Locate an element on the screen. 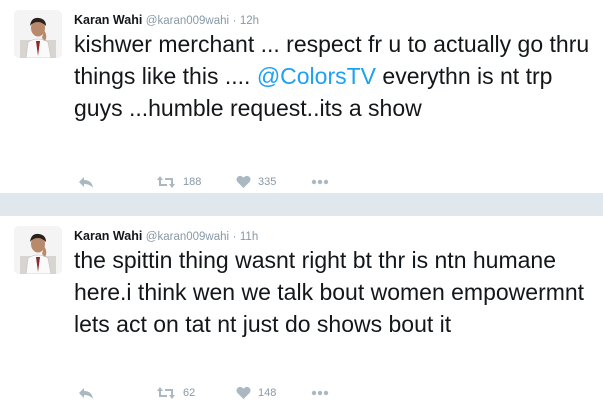  retweet-count: 188 is located at coordinates (192, 182).